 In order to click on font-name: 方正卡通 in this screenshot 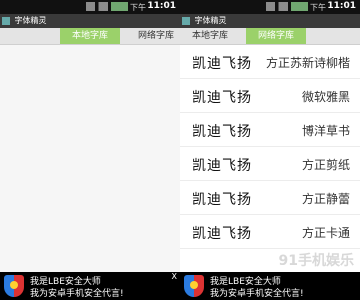, I will do `click(325, 233)`.